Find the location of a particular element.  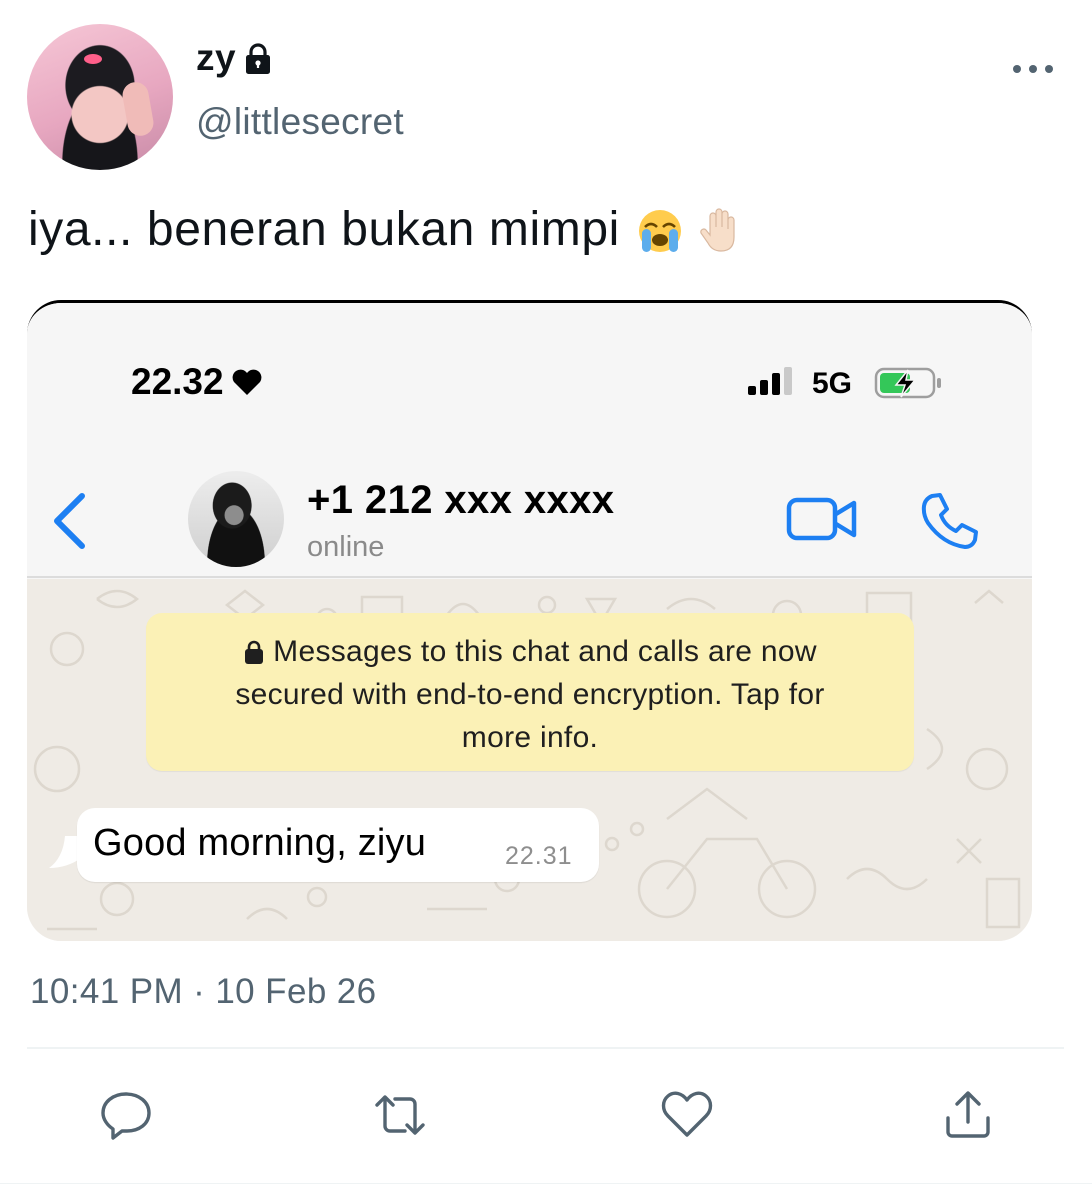

raised-hand-icon is located at coordinates (717, 229).